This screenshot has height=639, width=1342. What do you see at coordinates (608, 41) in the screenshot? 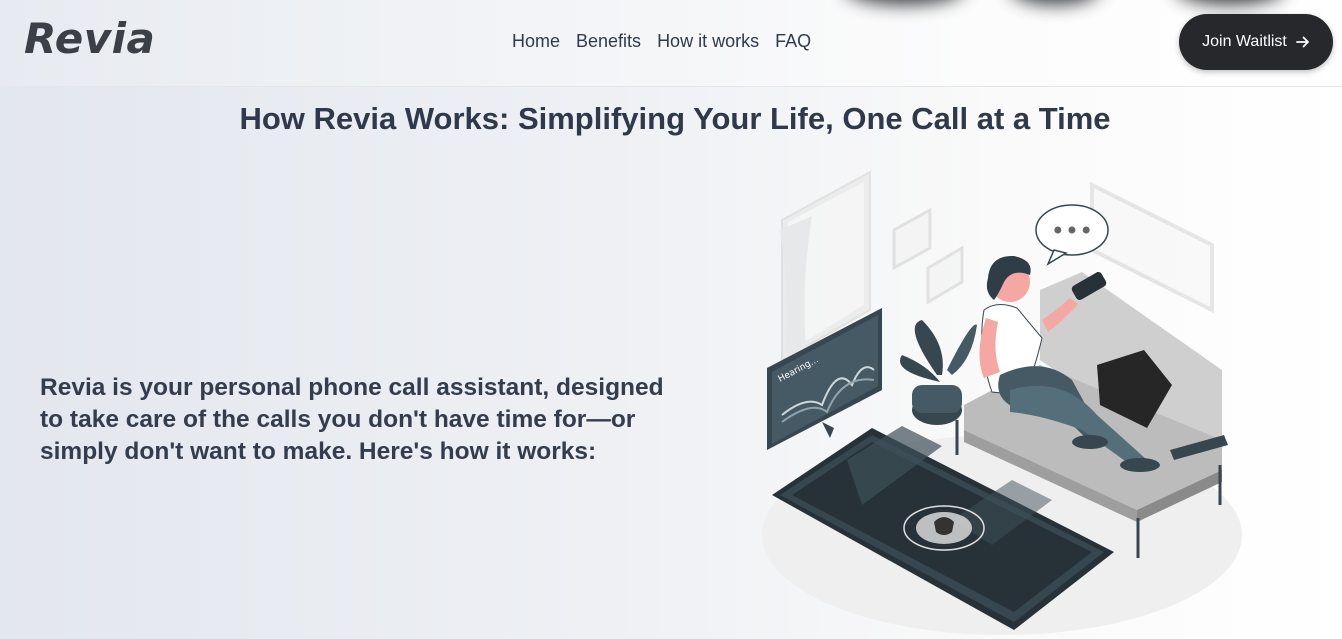
I see `nav-benefits-link: Benefits` at bounding box center [608, 41].